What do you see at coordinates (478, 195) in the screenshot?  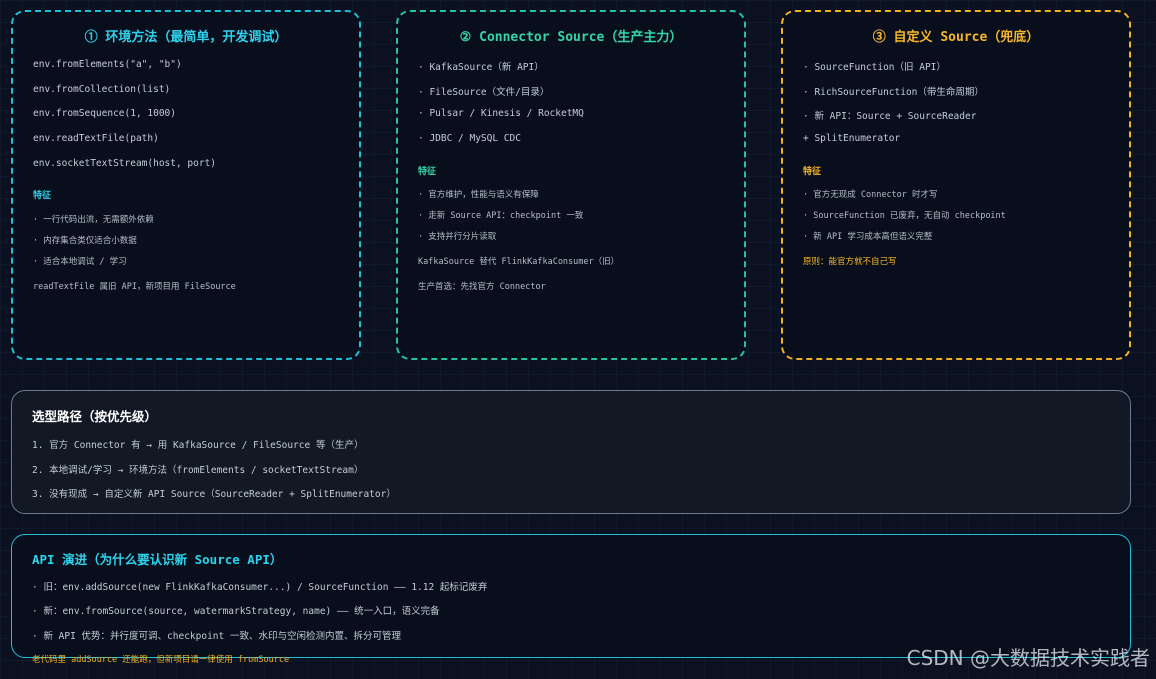 I see `feature-item: · 官方维护，性能与语义有保障` at bounding box center [478, 195].